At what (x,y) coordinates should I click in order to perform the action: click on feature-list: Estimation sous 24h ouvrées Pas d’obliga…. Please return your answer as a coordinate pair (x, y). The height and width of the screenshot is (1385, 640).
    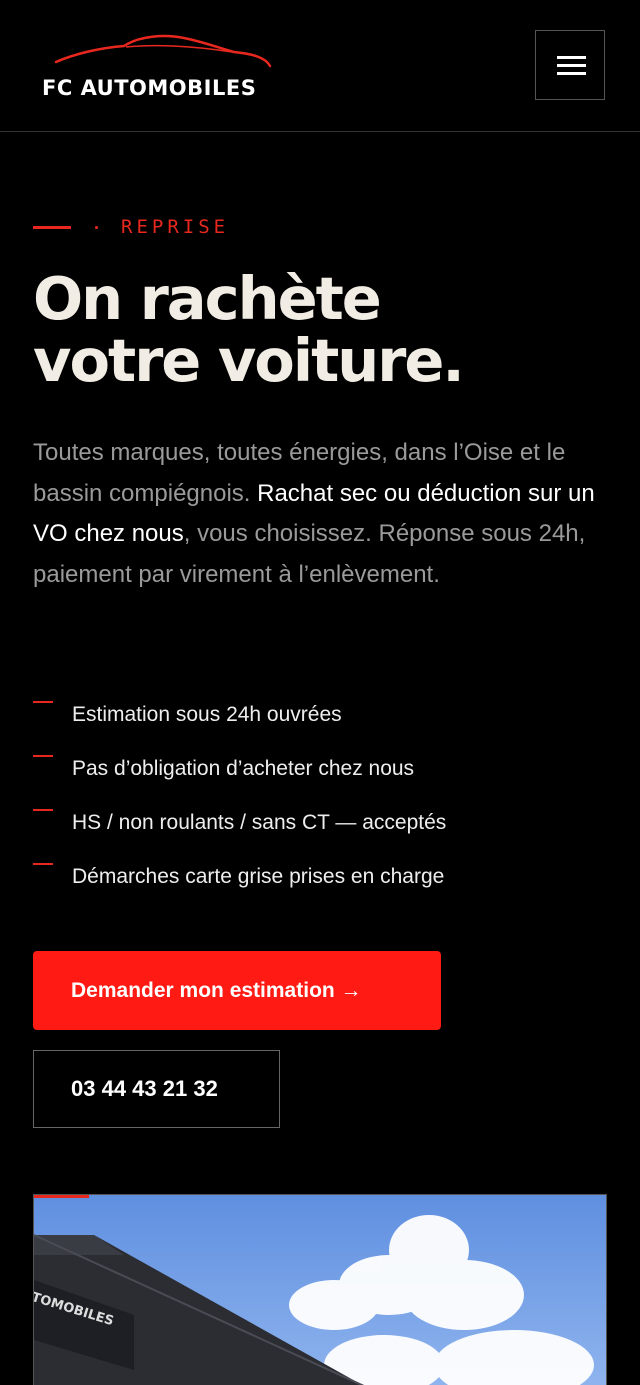
    Looking at the image, I should click on (323, 796).